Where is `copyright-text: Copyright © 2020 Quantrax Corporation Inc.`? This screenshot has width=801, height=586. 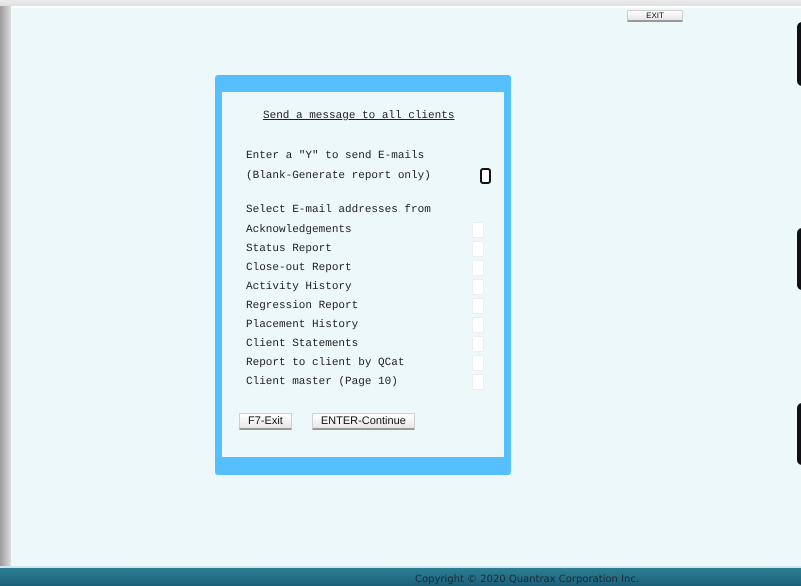
copyright-text: Copyright © 2020 Quantrax Corporation Inc. is located at coordinates (527, 579).